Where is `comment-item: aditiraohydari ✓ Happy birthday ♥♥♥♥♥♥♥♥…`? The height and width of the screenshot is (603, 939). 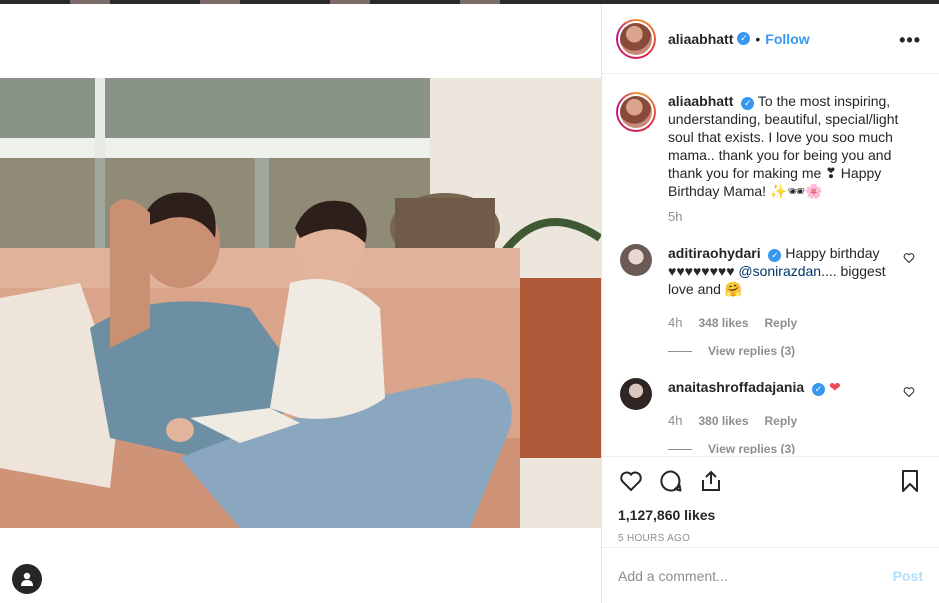
comment-item: aditiraohydari ✓ Happy birthday ♥♥♥♥♥♥♥♥… is located at coordinates (769, 302).